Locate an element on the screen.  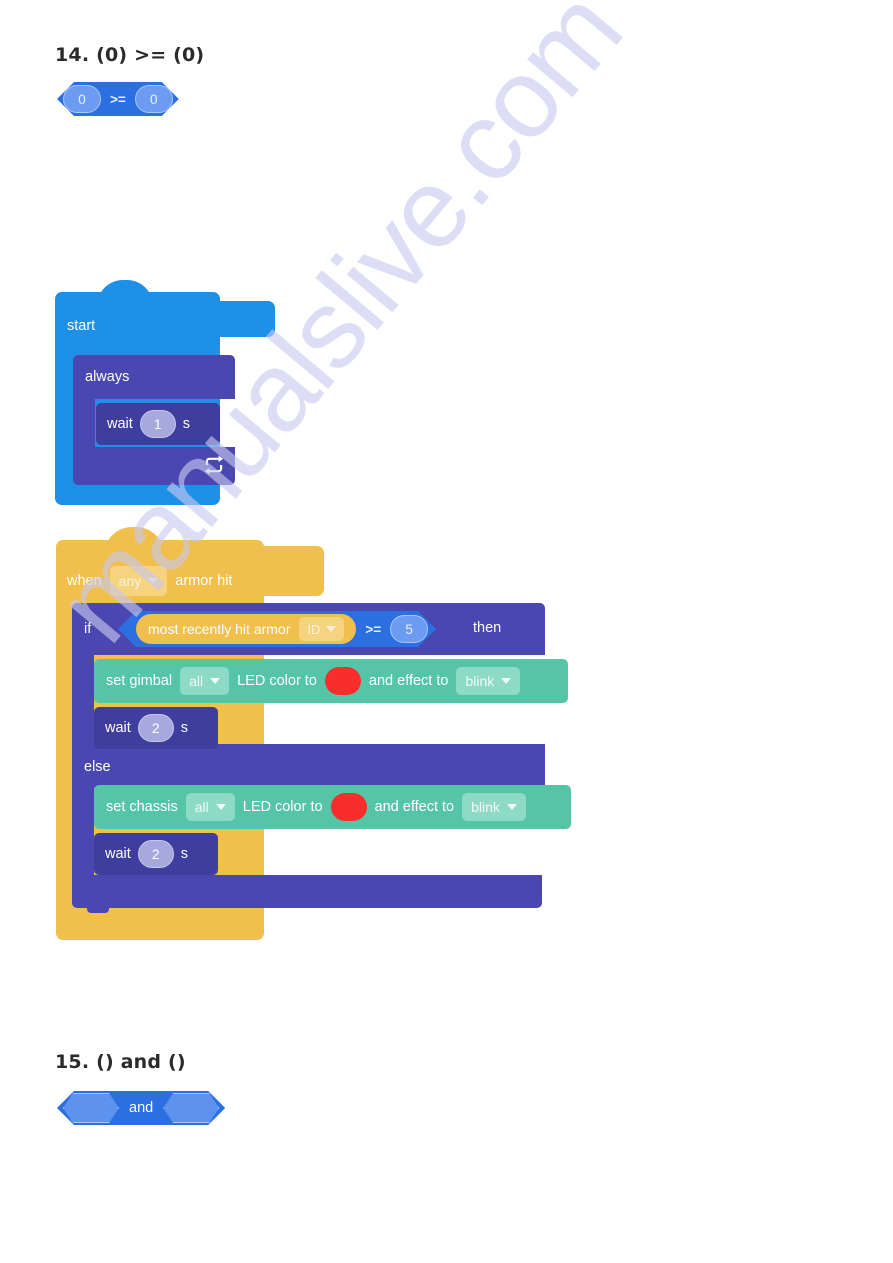
if-top-notch is located at coordinates (98, 606).